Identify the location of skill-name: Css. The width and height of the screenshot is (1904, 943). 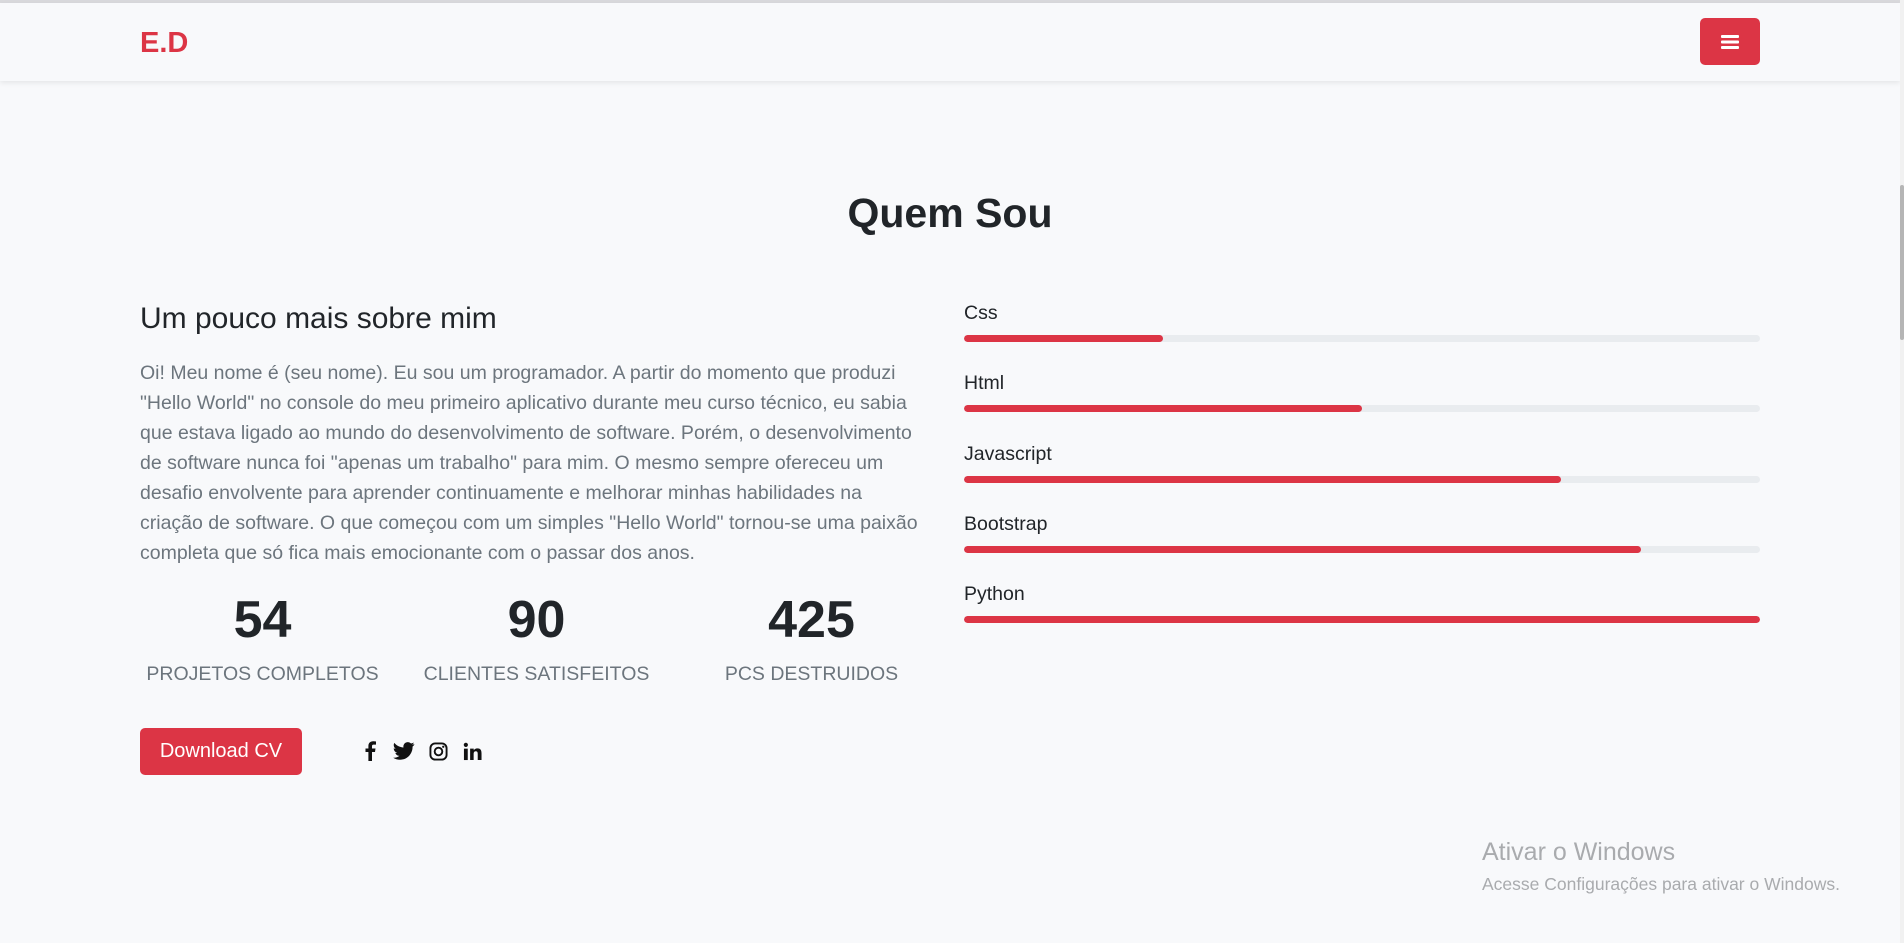
(981, 313).